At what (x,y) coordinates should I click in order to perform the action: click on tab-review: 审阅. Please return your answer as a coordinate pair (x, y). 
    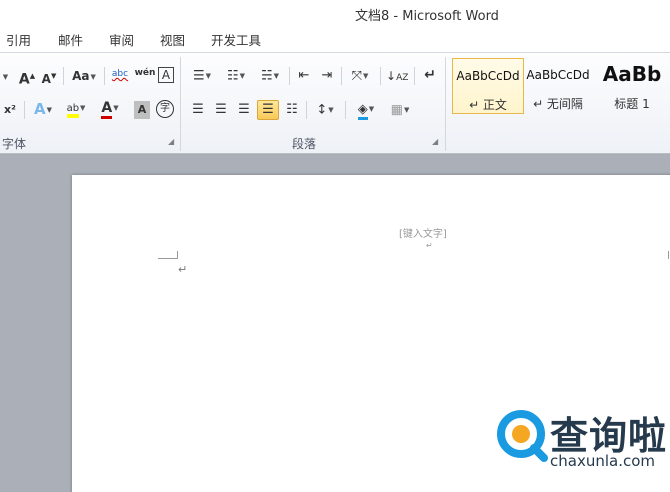
    Looking at the image, I should click on (121, 39).